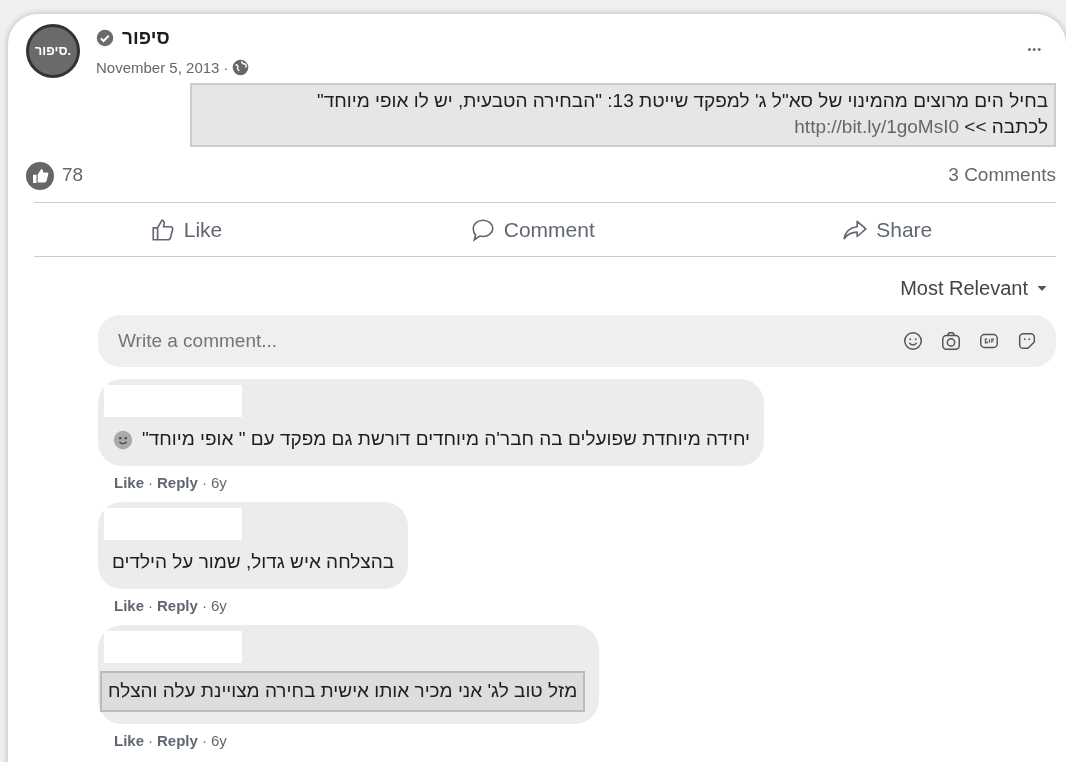 The image size is (1066, 762). Describe the element at coordinates (186, 229) in the screenshot. I see `like-button: Like` at that location.